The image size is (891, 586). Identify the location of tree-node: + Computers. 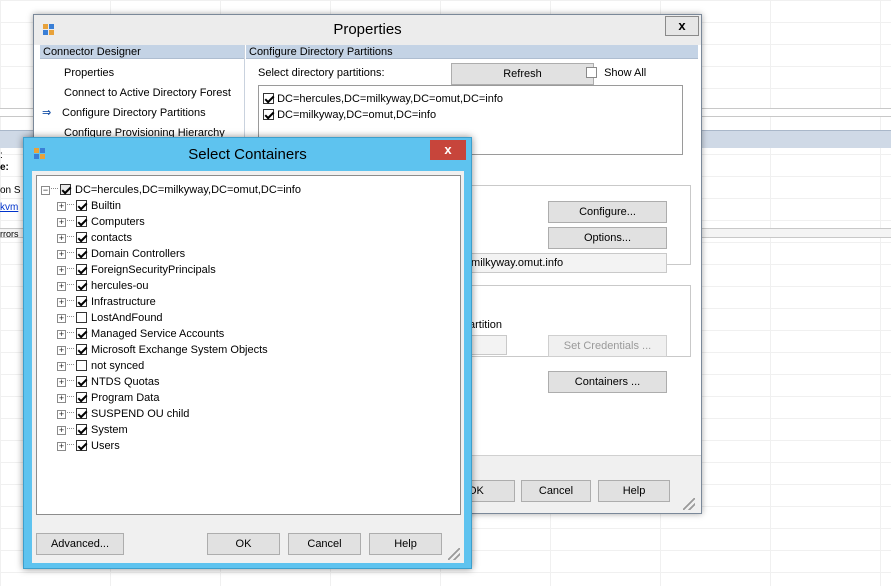
(248, 222).